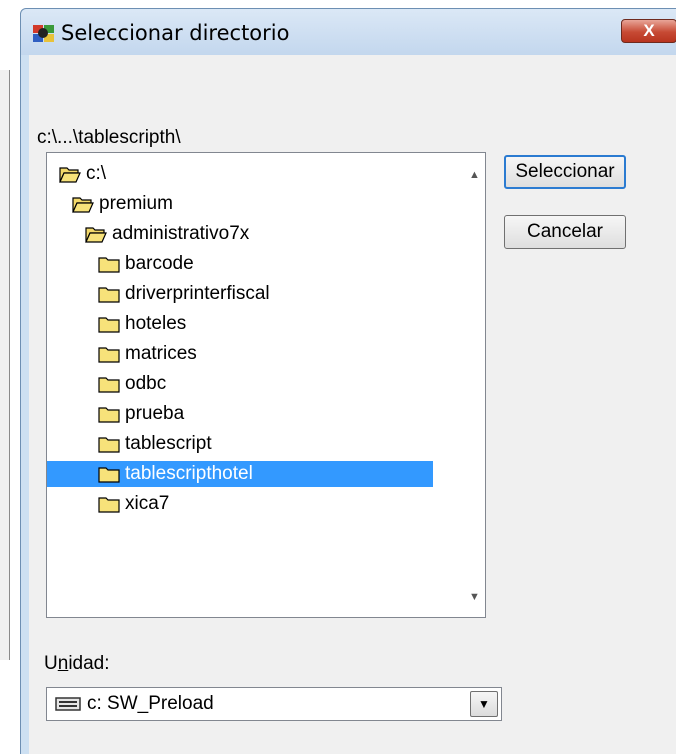 This screenshot has width=676, height=754. Describe the element at coordinates (181, 233) in the screenshot. I see `tree-item-label: administrativo7x` at that location.